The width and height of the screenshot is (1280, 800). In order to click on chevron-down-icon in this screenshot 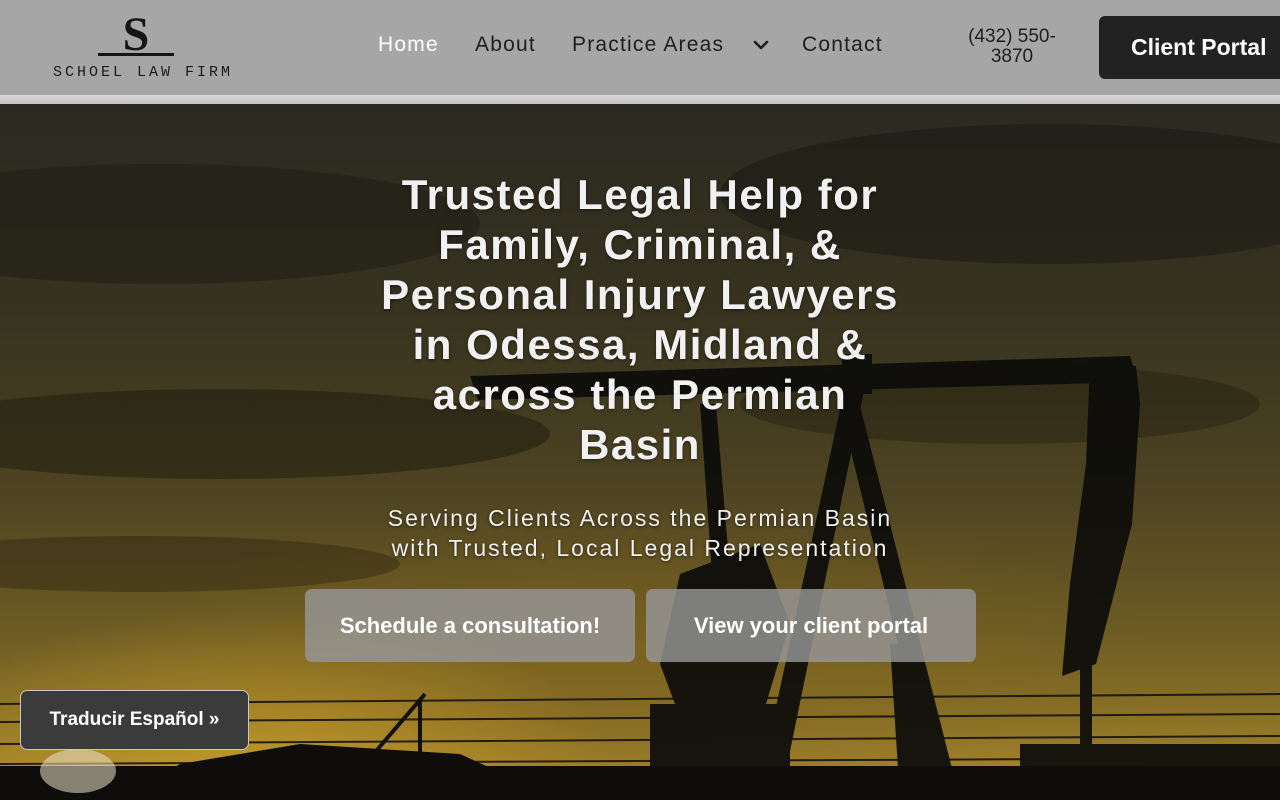, I will do `click(761, 45)`.